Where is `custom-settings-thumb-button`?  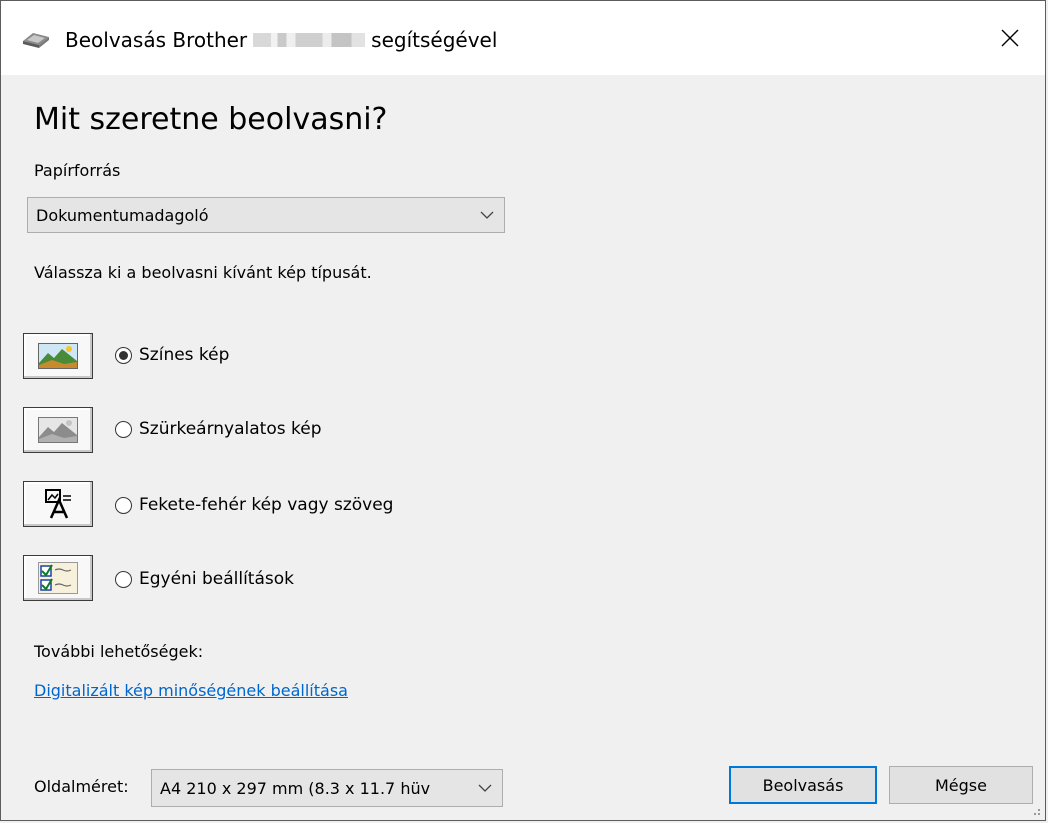 custom-settings-thumb-button is located at coordinates (58, 578).